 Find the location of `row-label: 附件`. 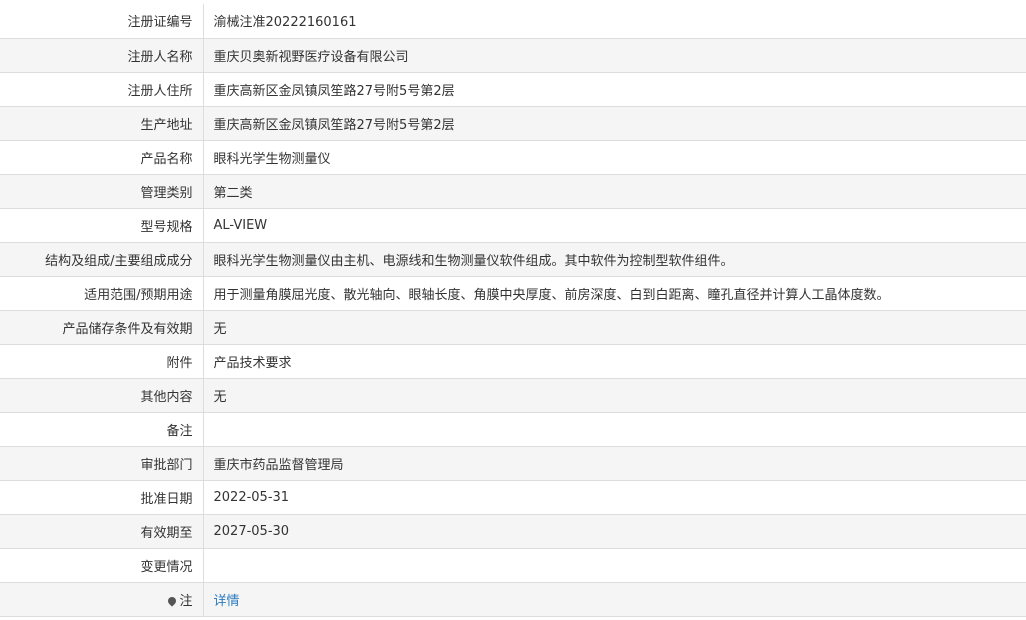

row-label: 附件 is located at coordinates (102, 361).